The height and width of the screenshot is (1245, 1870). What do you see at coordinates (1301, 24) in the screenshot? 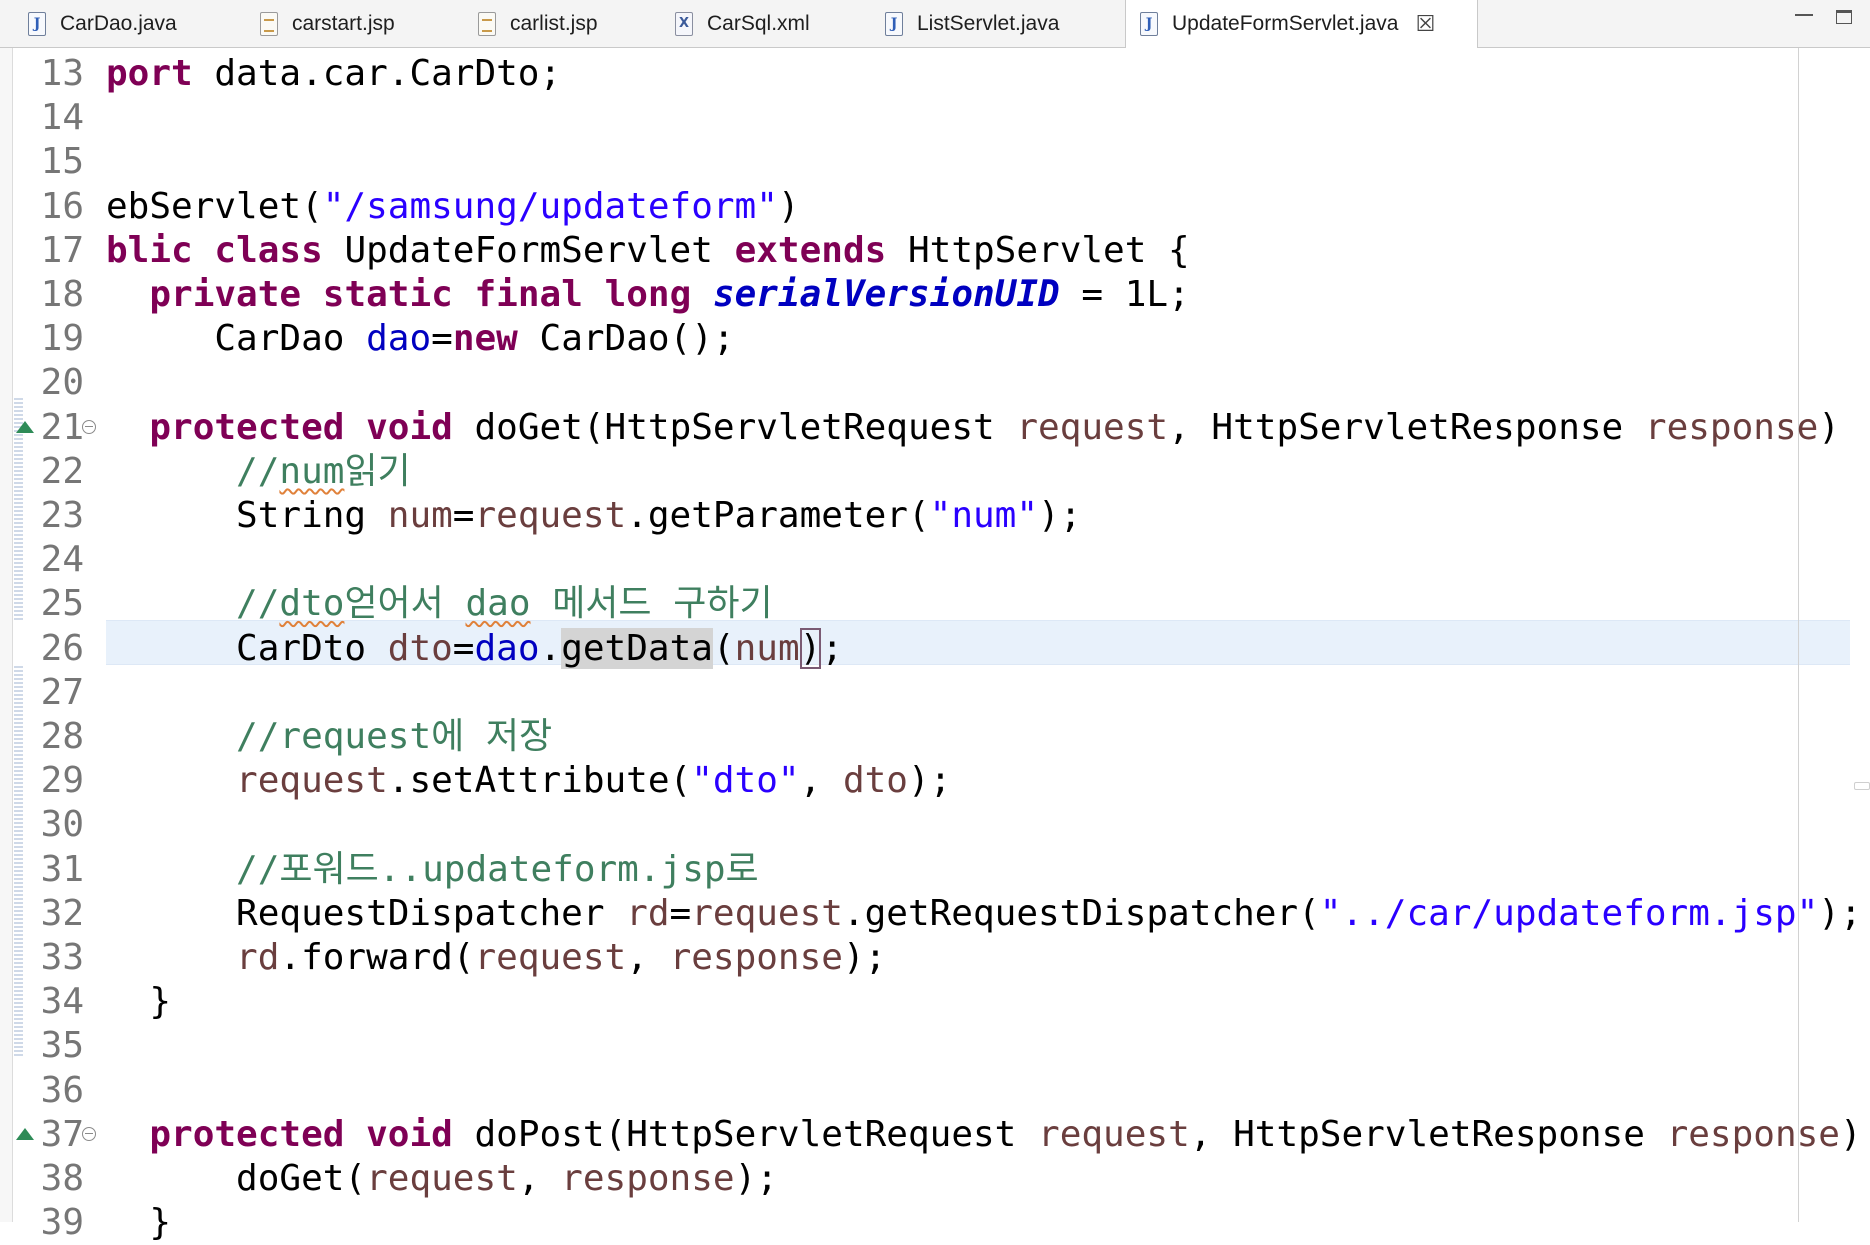
I see `tab-updateformservlet-java: J UpdateFormServlet.java ☒` at bounding box center [1301, 24].